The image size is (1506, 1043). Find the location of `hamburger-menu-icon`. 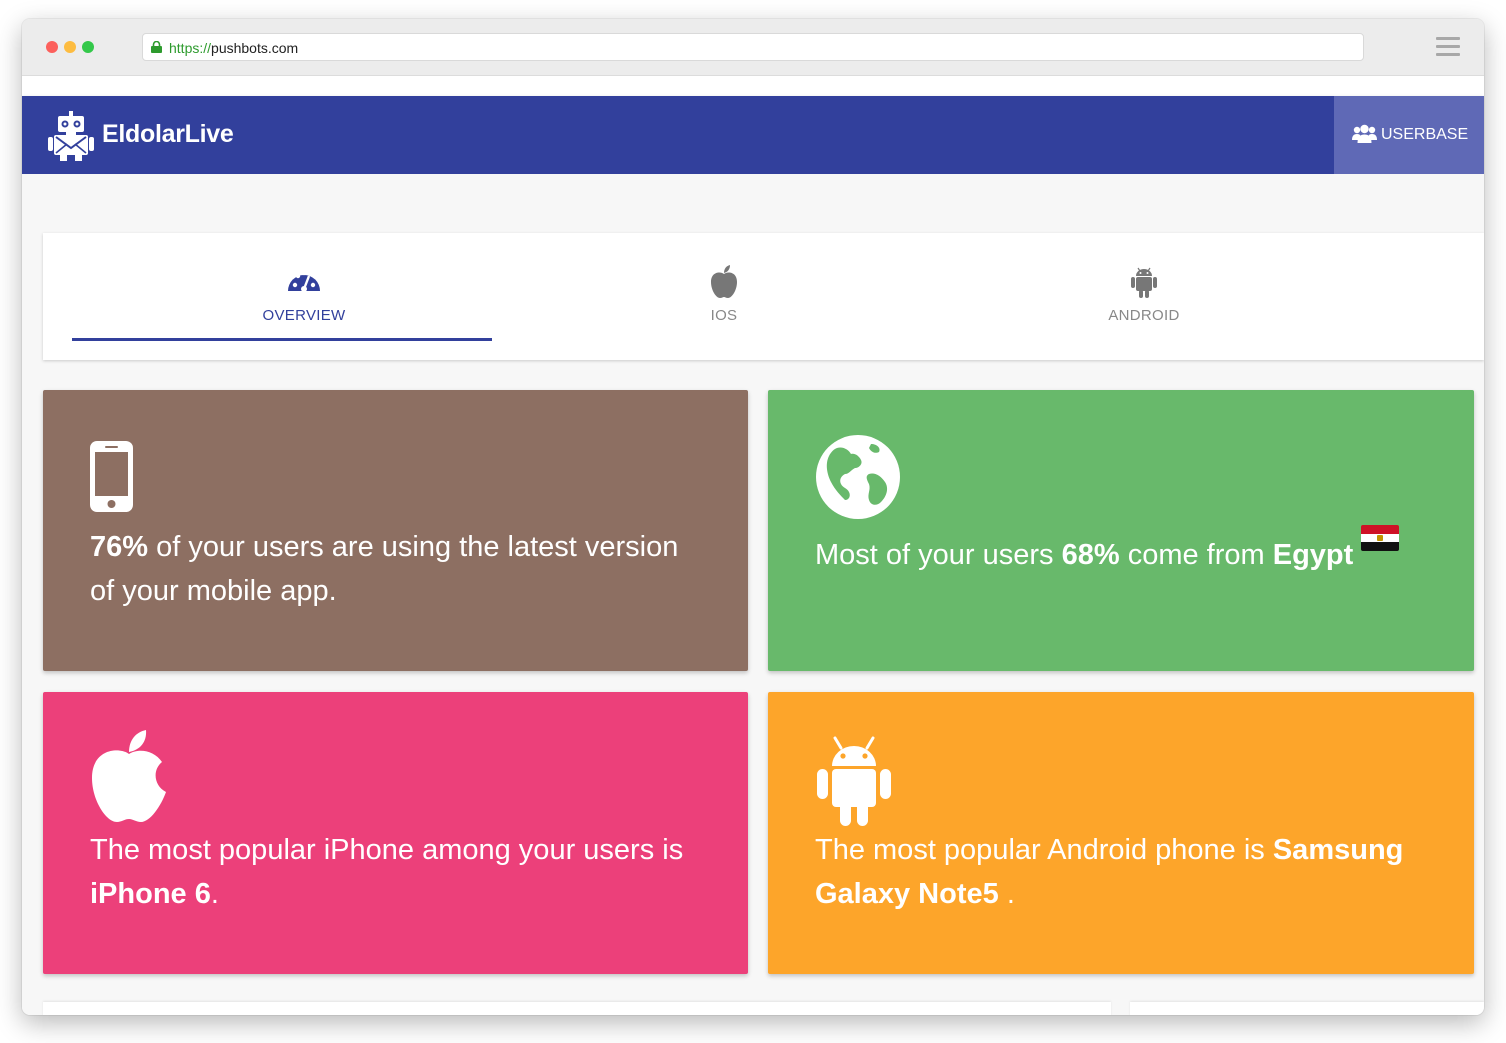

hamburger-menu-icon is located at coordinates (1448, 47).